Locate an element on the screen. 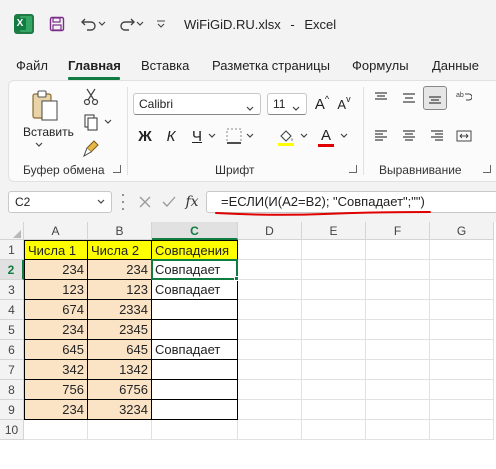  cell-d8 is located at coordinates (270, 390).